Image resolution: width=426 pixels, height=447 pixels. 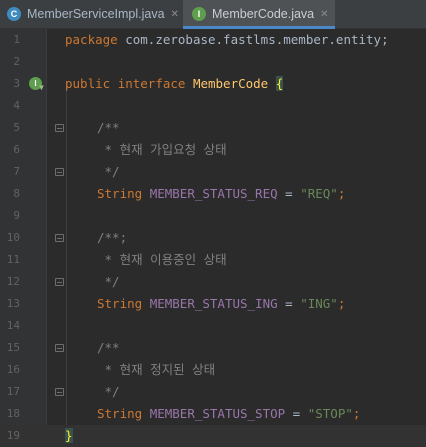 I want to click on line-number: 10, so click(x=13, y=237).